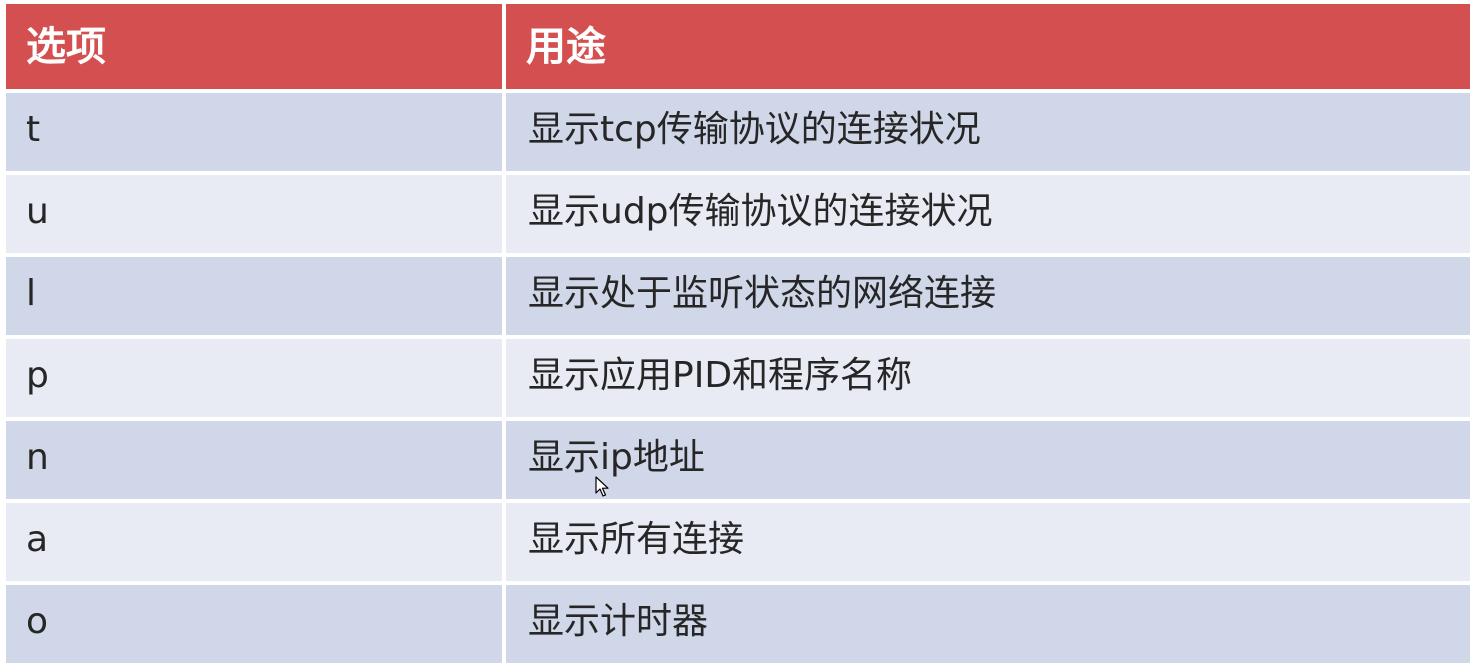 The width and height of the screenshot is (1476, 672). I want to click on usage-cell: 显示计时器, so click(988, 624).